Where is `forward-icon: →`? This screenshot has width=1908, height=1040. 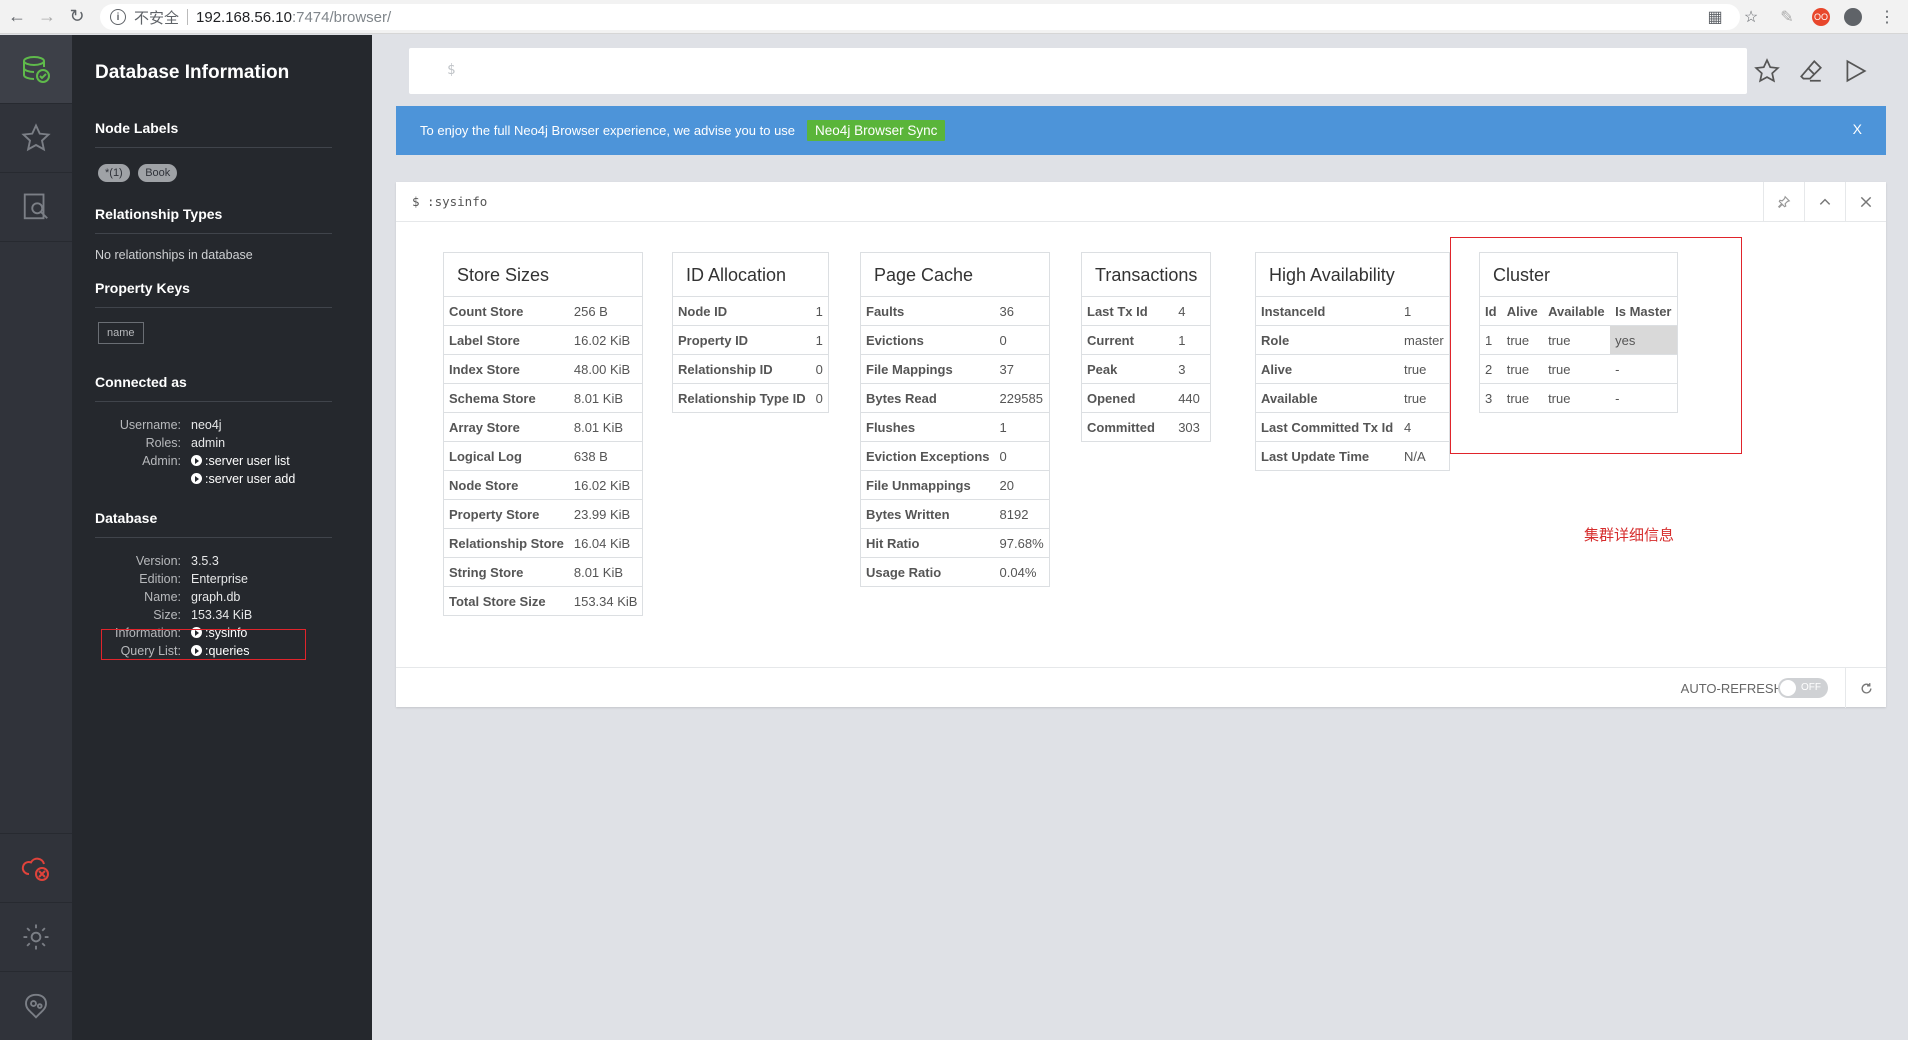 forward-icon: → is located at coordinates (47, 17).